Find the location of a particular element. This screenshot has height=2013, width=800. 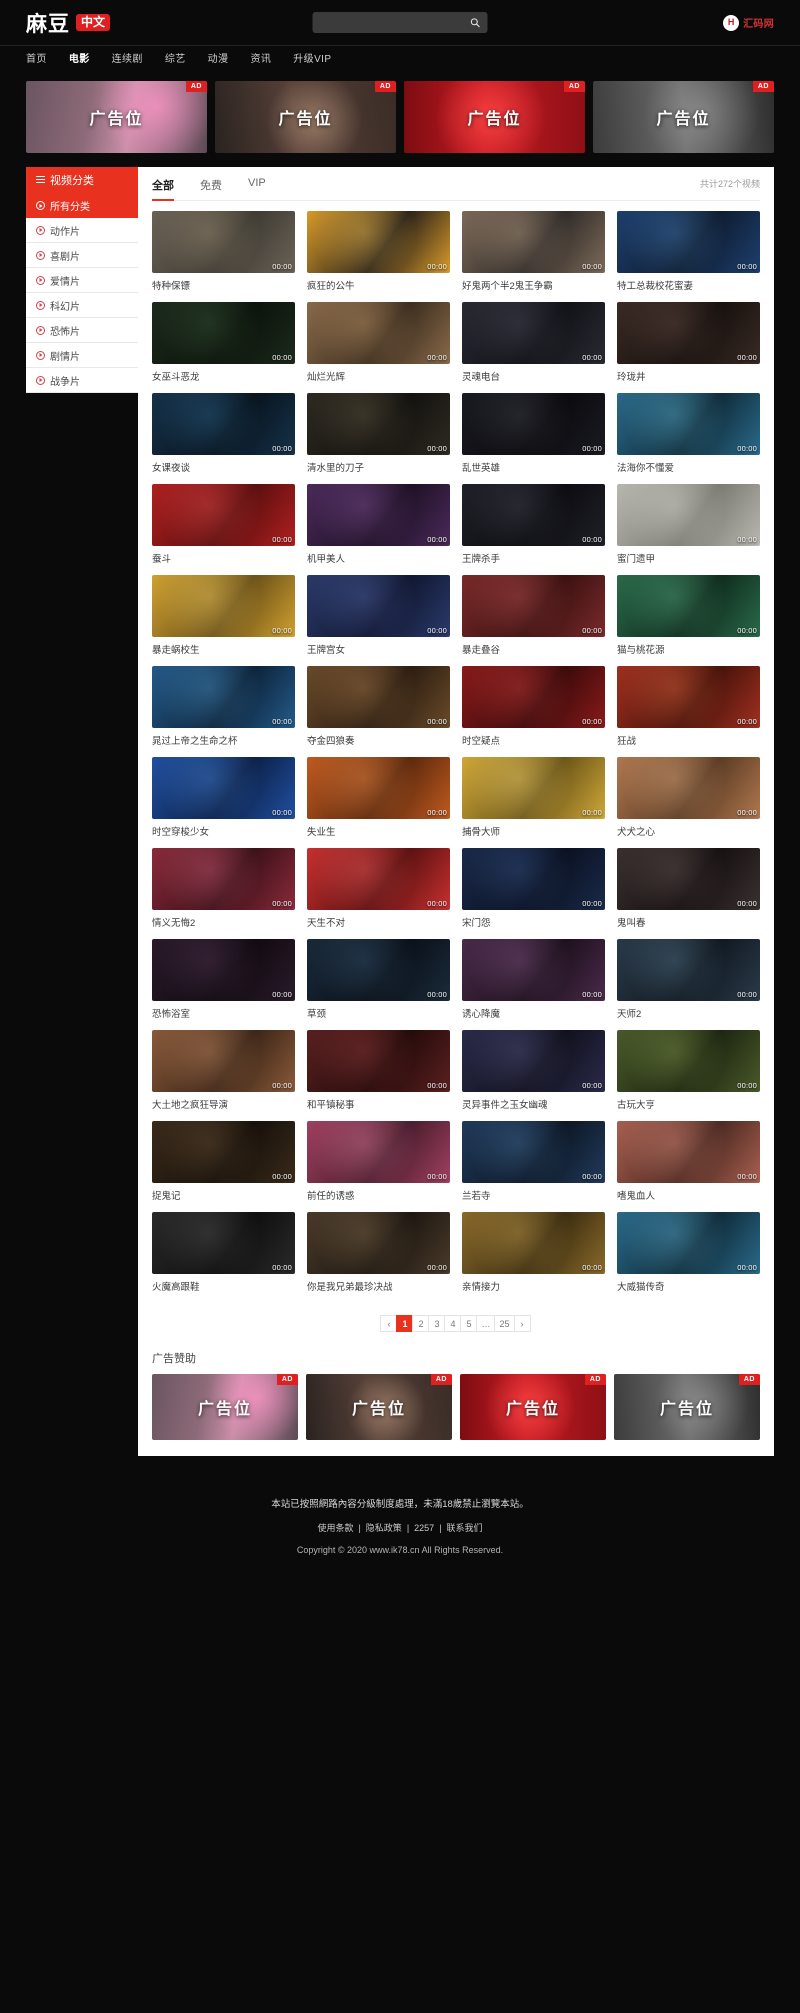

video-card: 00:00 兰若寺 is located at coordinates (533, 1161).